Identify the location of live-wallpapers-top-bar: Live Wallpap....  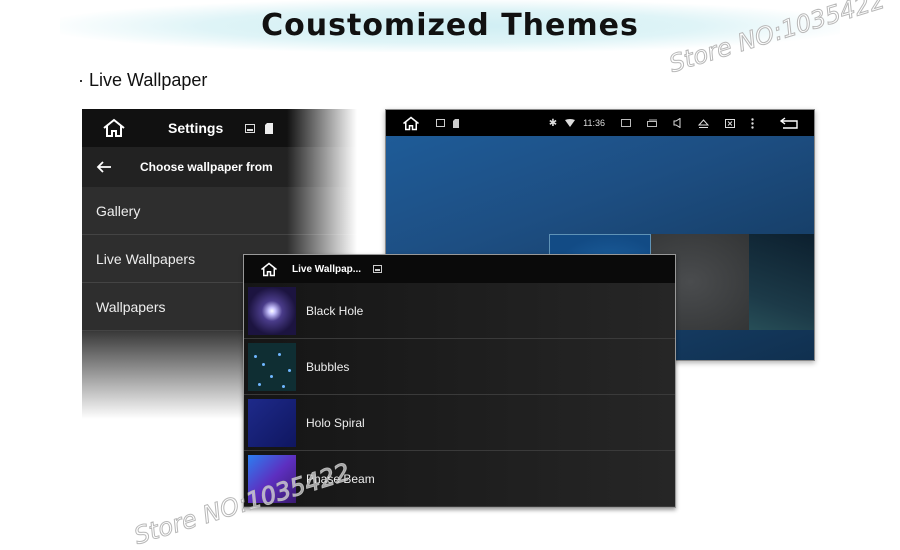
(459, 269).